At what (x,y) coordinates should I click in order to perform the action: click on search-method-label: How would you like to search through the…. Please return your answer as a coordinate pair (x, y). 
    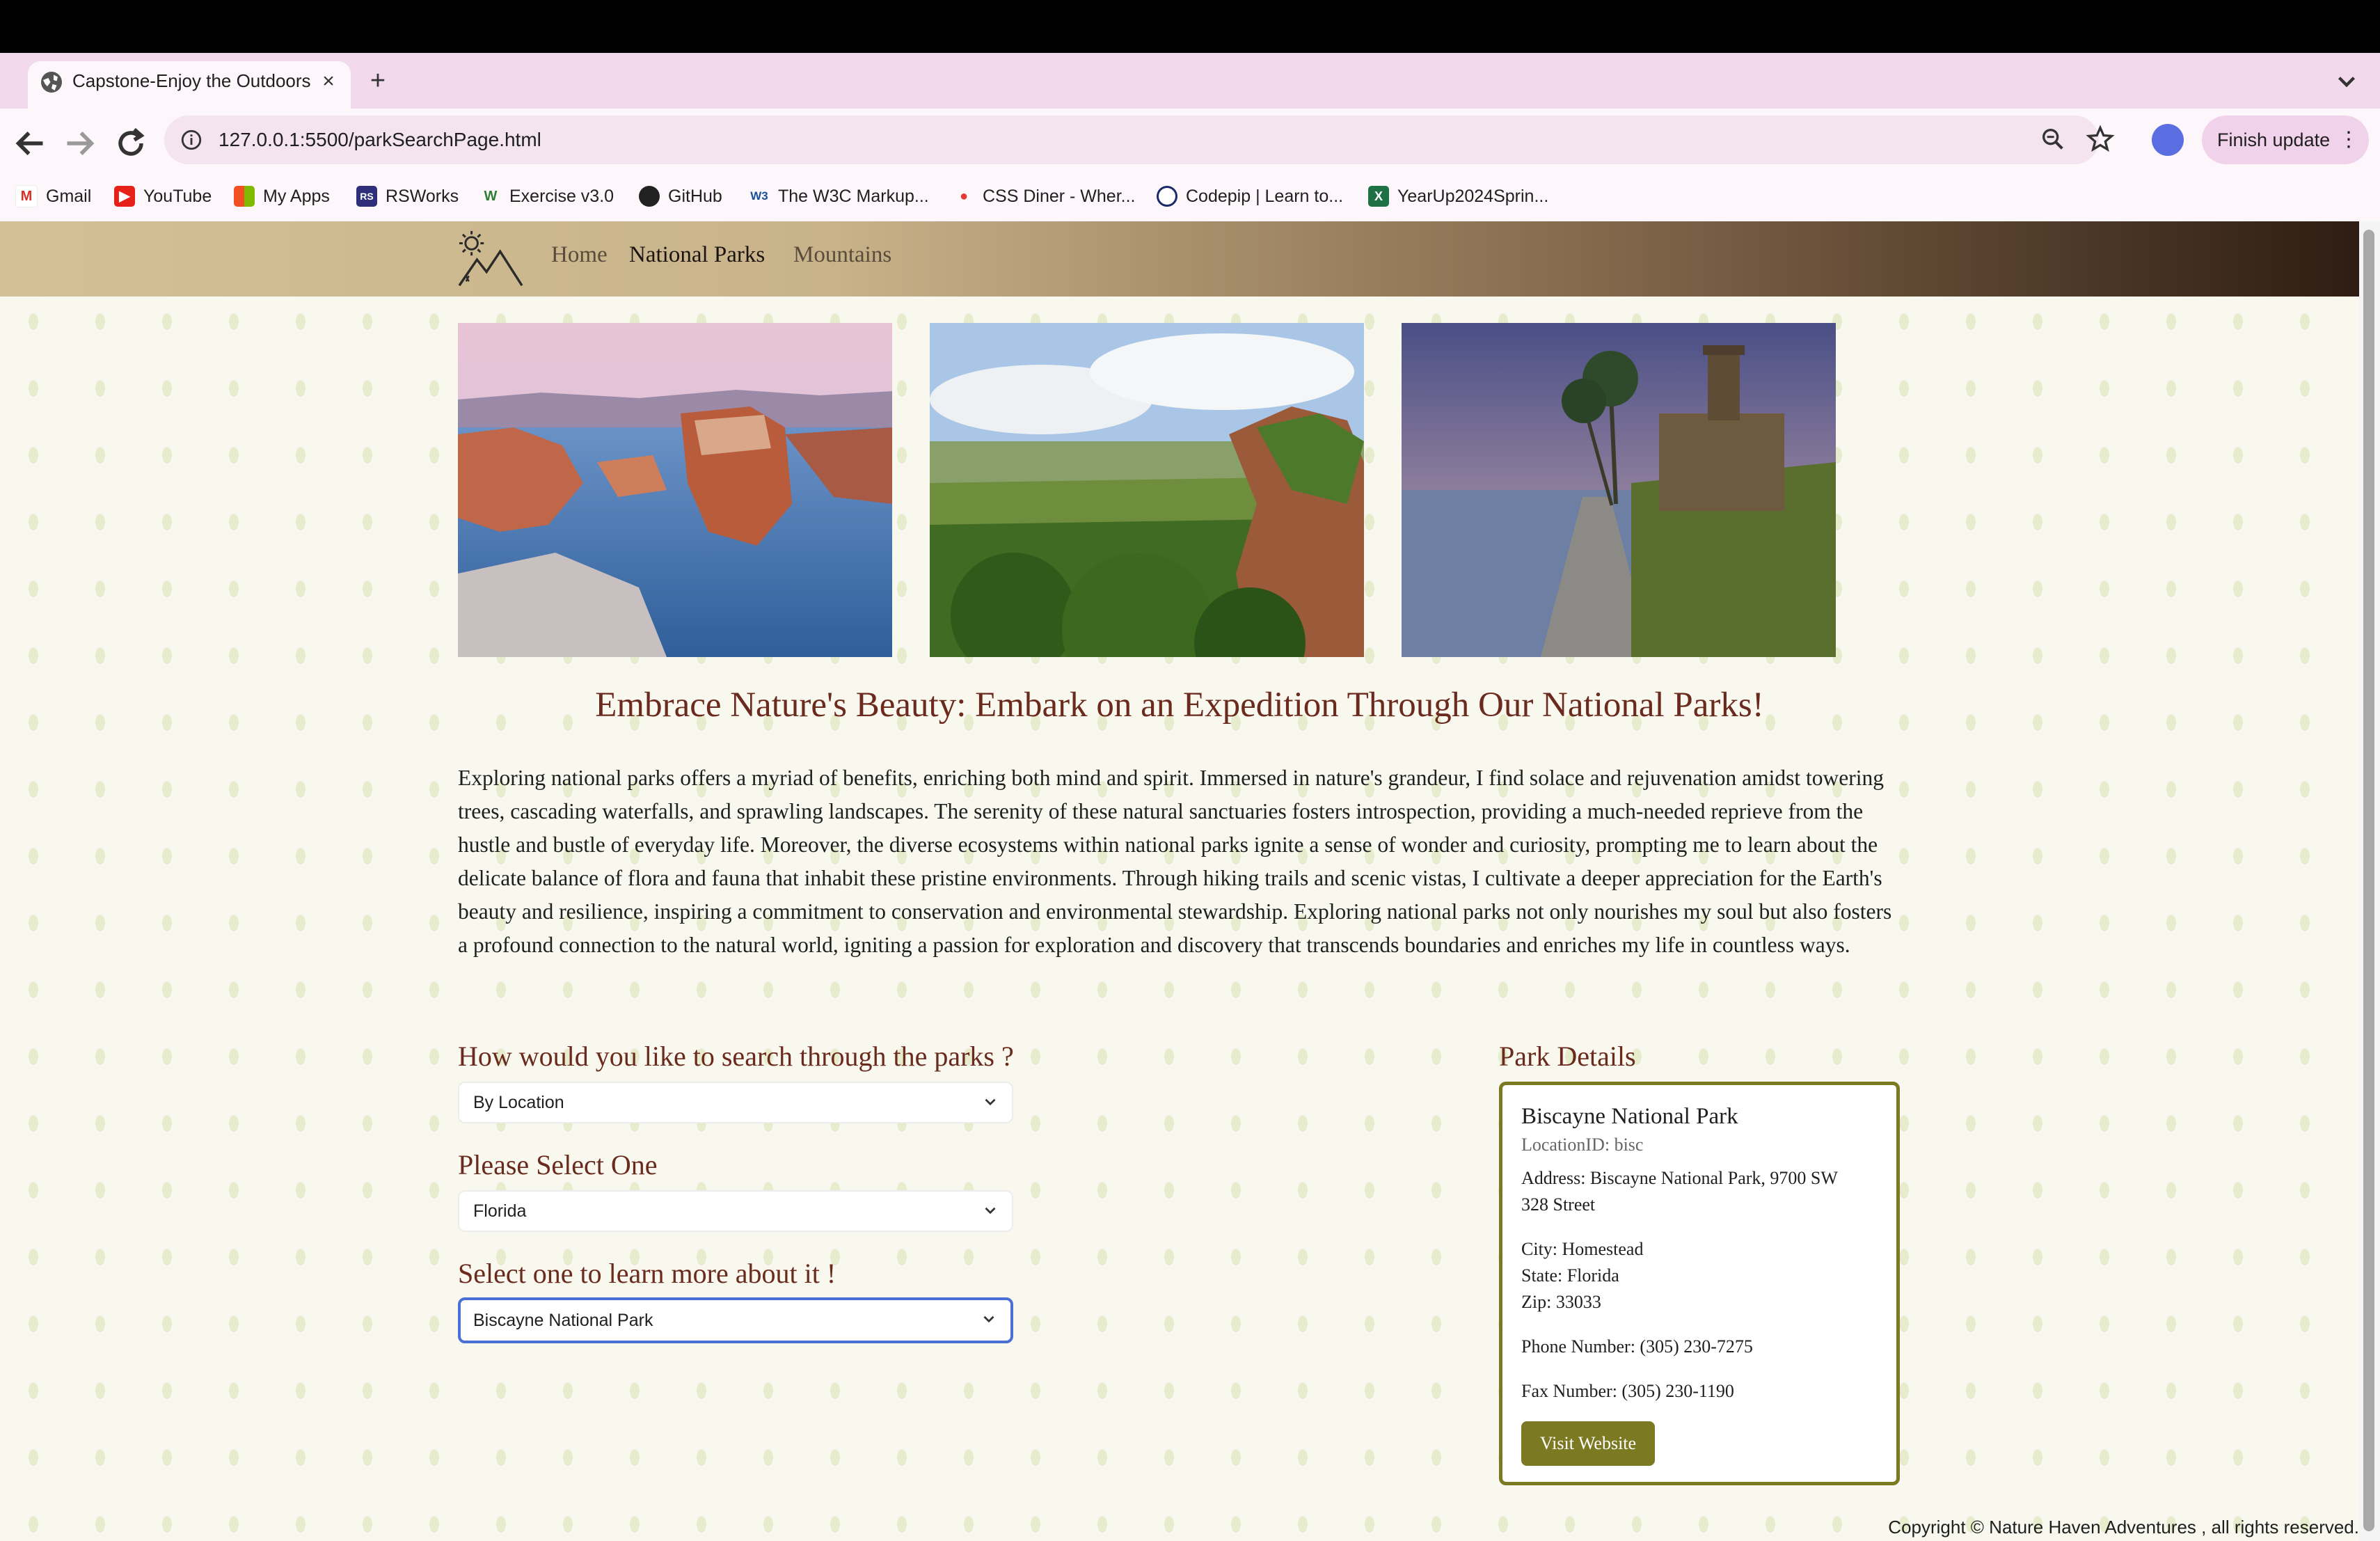
    Looking at the image, I should click on (736, 1056).